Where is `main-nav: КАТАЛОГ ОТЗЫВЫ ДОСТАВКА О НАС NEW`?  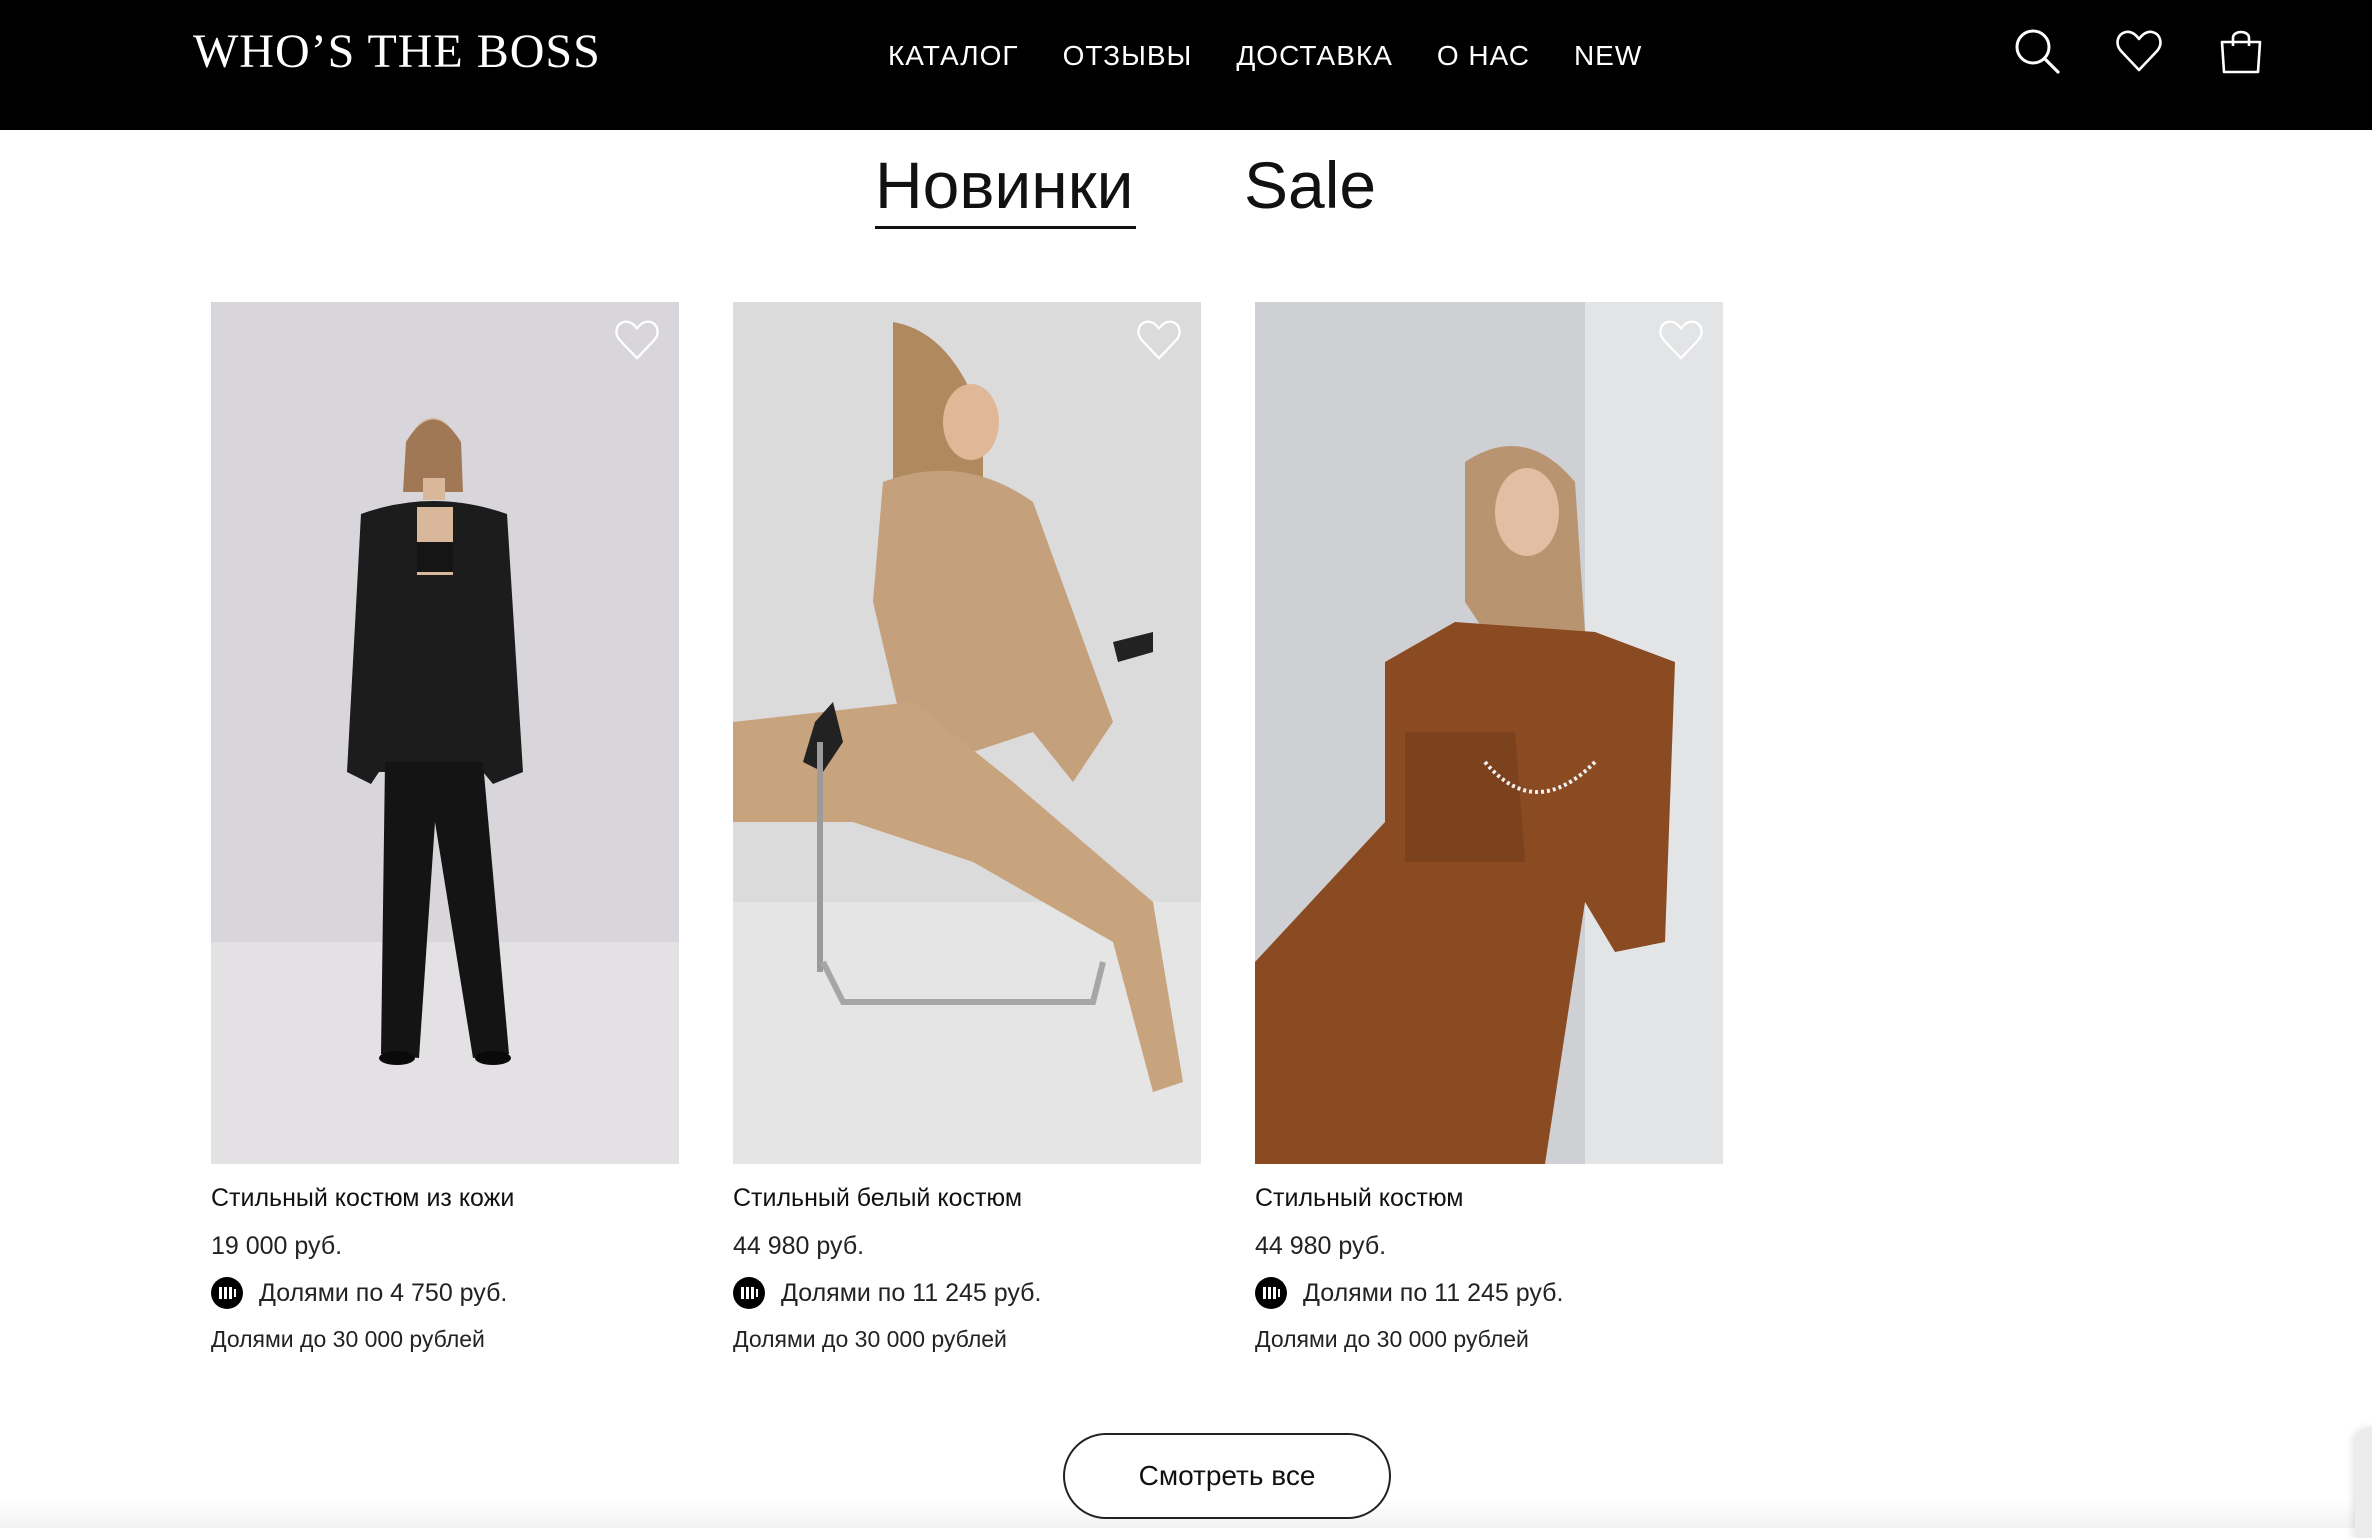 main-nav: КАТАЛОГ ОТЗЫВЫ ДОСТАВКА О НАС NEW is located at coordinates (1265, 56).